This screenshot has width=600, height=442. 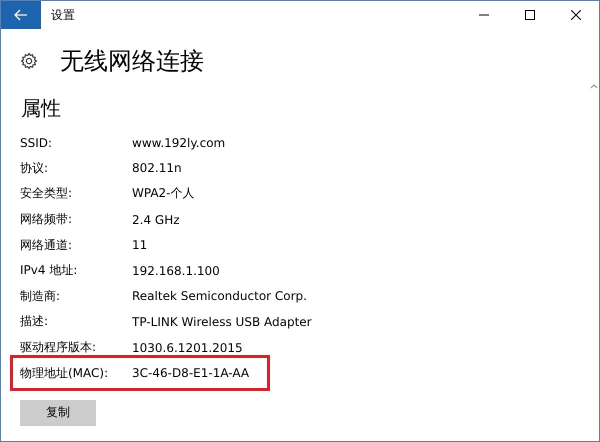 What do you see at coordinates (187, 347) in the screenshot?
I see `property-value: 1030.6.1201.2015` at bounding box center [187, 347].